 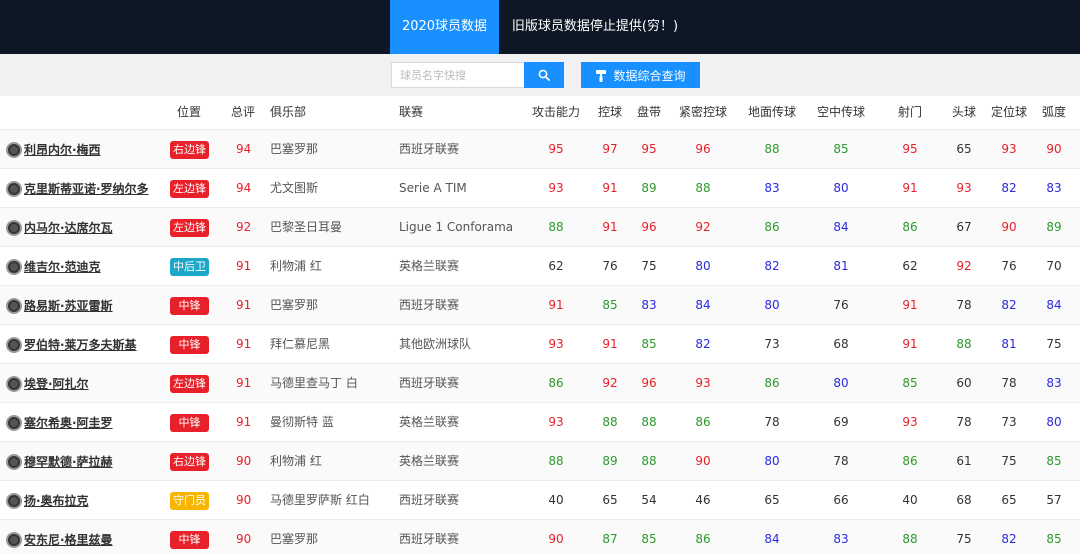 What do you see at coordinates (964, 149) in the screenshot?
I see `stat-value: 65` at bounding box center [964, 149].